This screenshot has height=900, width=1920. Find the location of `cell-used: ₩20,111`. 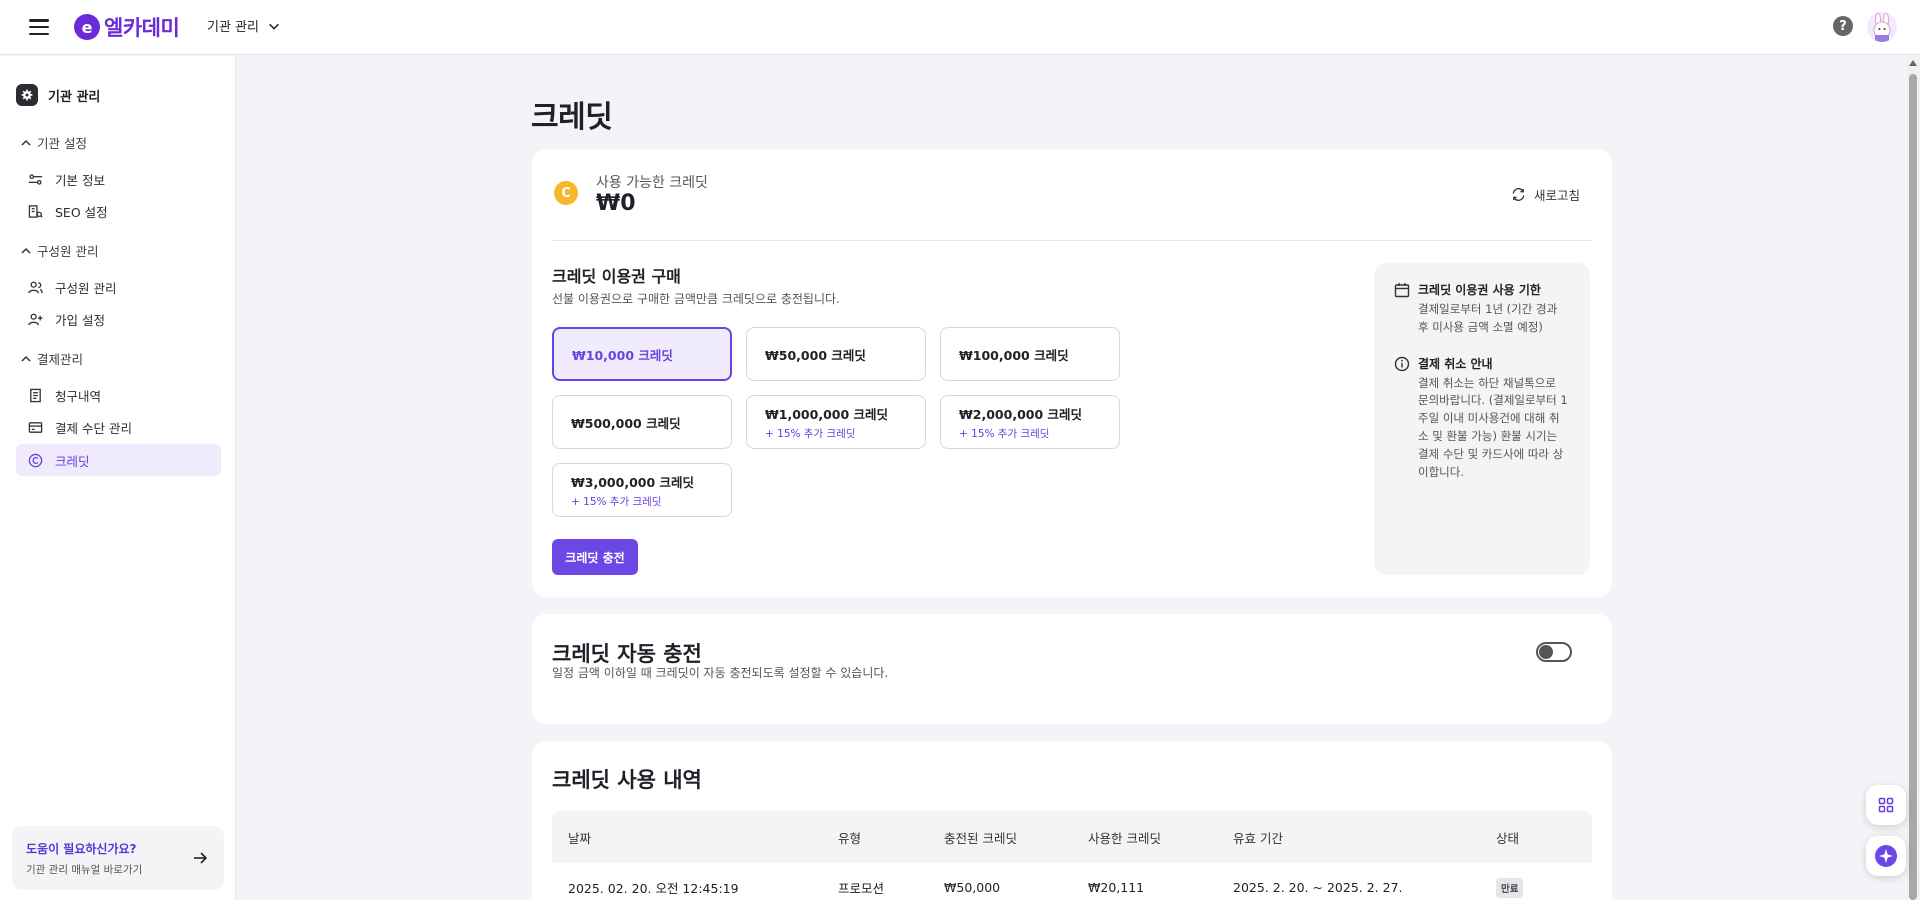

cell-used: ₩20,111 is located at coordinates (1116, 887).